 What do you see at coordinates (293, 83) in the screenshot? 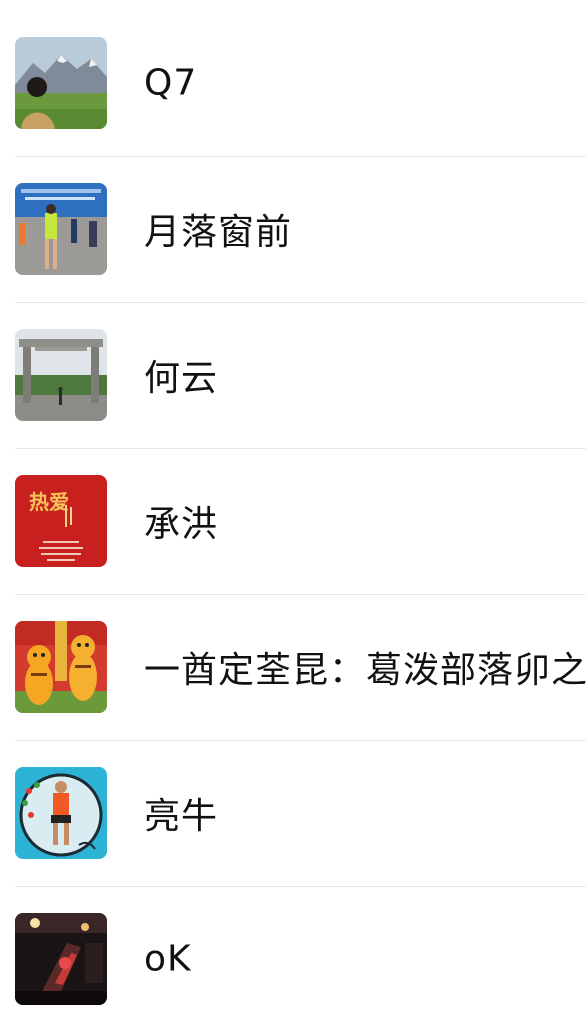
I see `contact-row: Q7` at bounding box center [293, 83].